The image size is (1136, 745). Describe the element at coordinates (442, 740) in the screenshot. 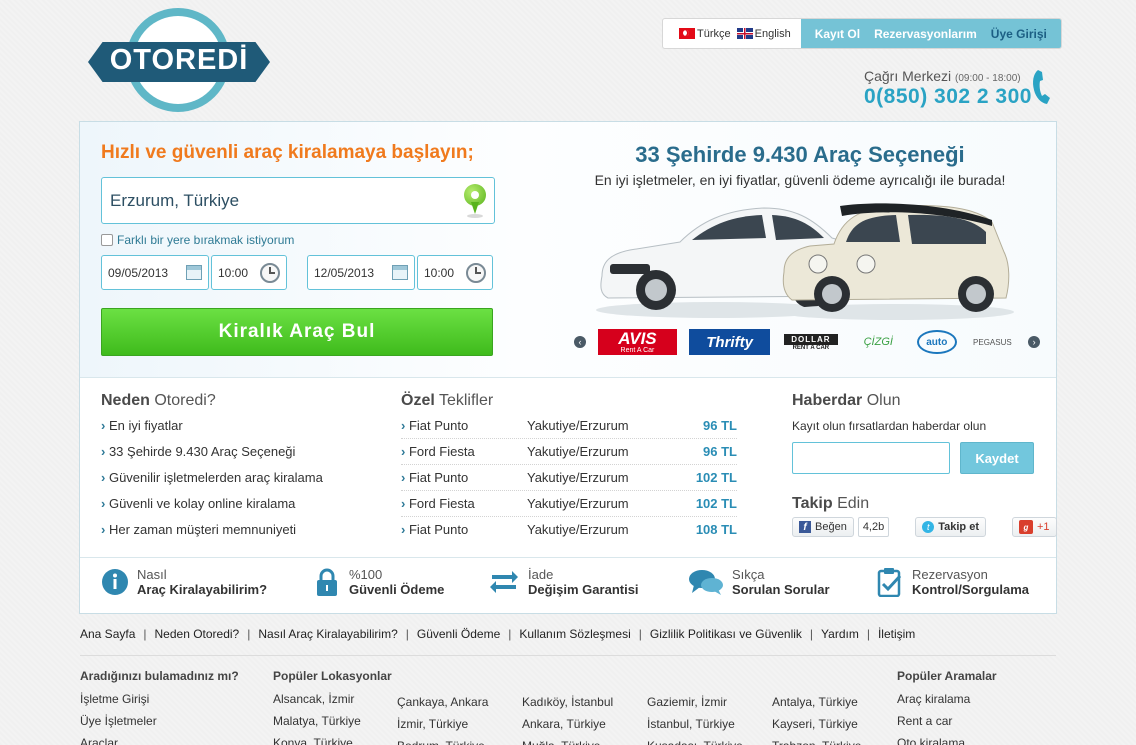

I see `location-link: Bodrum, Türkiye` at that location.